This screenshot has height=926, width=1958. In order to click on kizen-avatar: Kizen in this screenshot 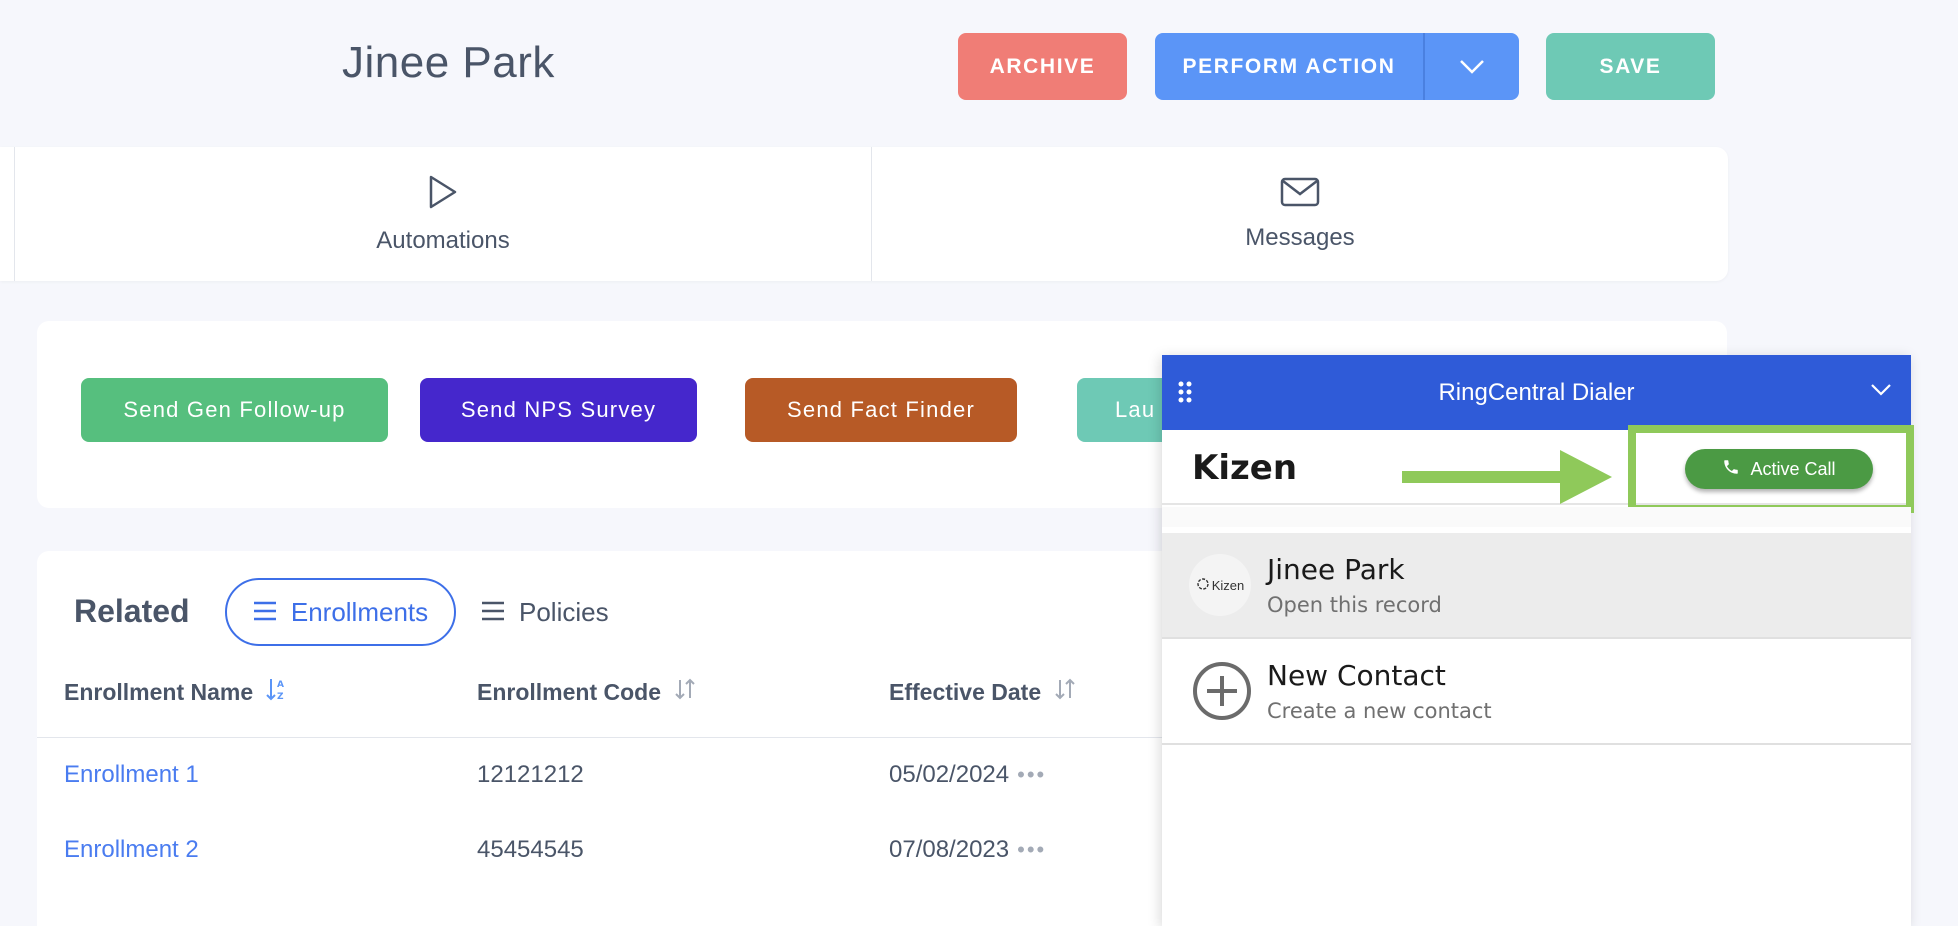, I will do `click(1220, 585)`.